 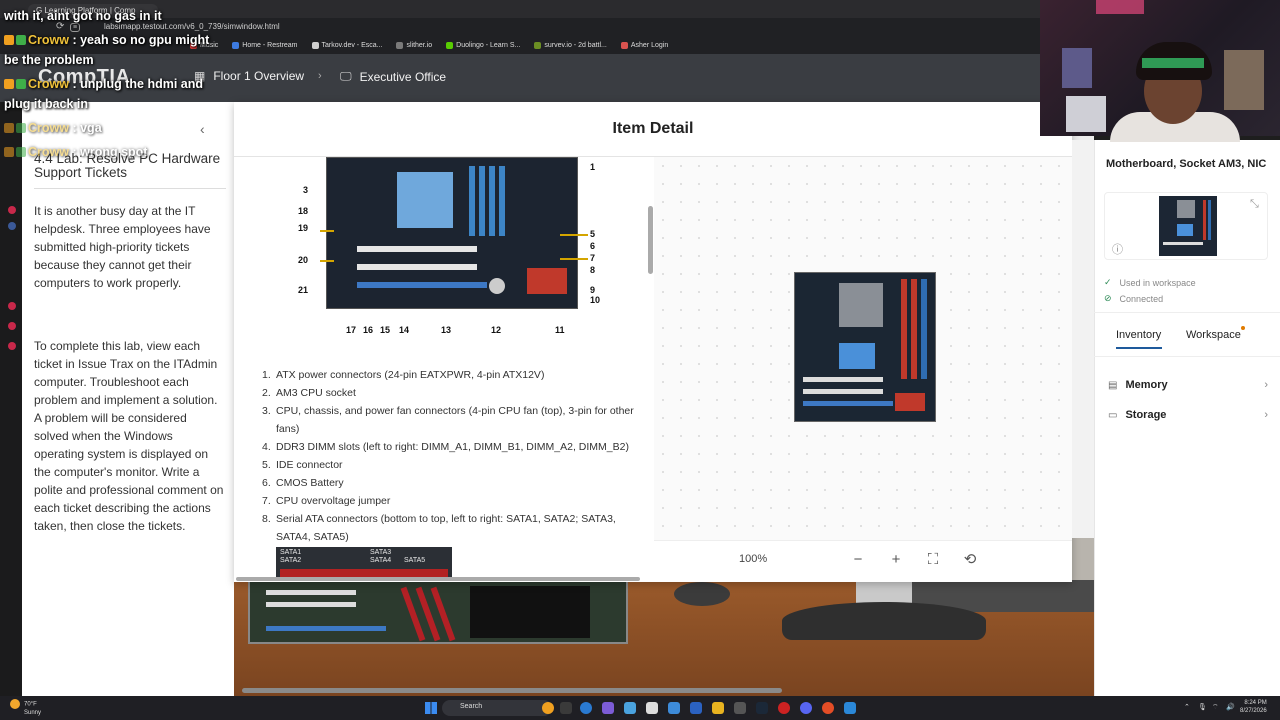 What do you see at coordinates (1188, 385) in the screenshot?
I see `inventory-category-memory: ▤ Memory ›` at bounding box center [1188, 385].